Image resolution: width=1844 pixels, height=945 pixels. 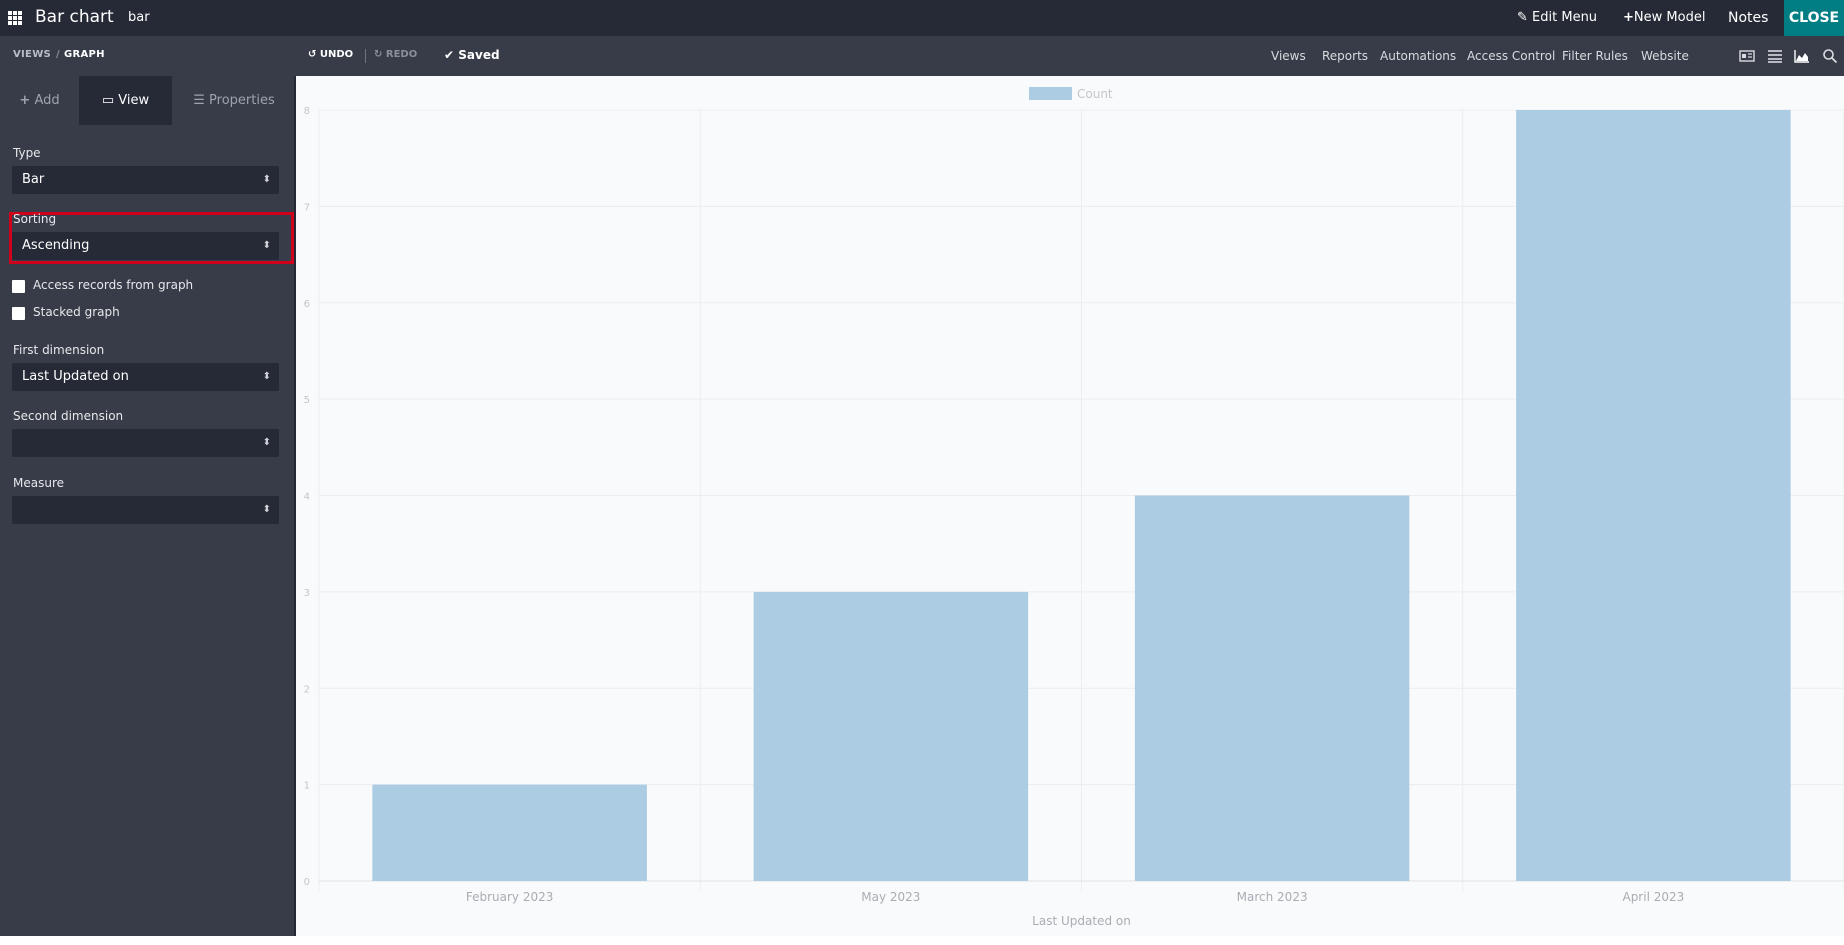 I want to click on stacked-graph-checkbox, so click(x=18, y=313).